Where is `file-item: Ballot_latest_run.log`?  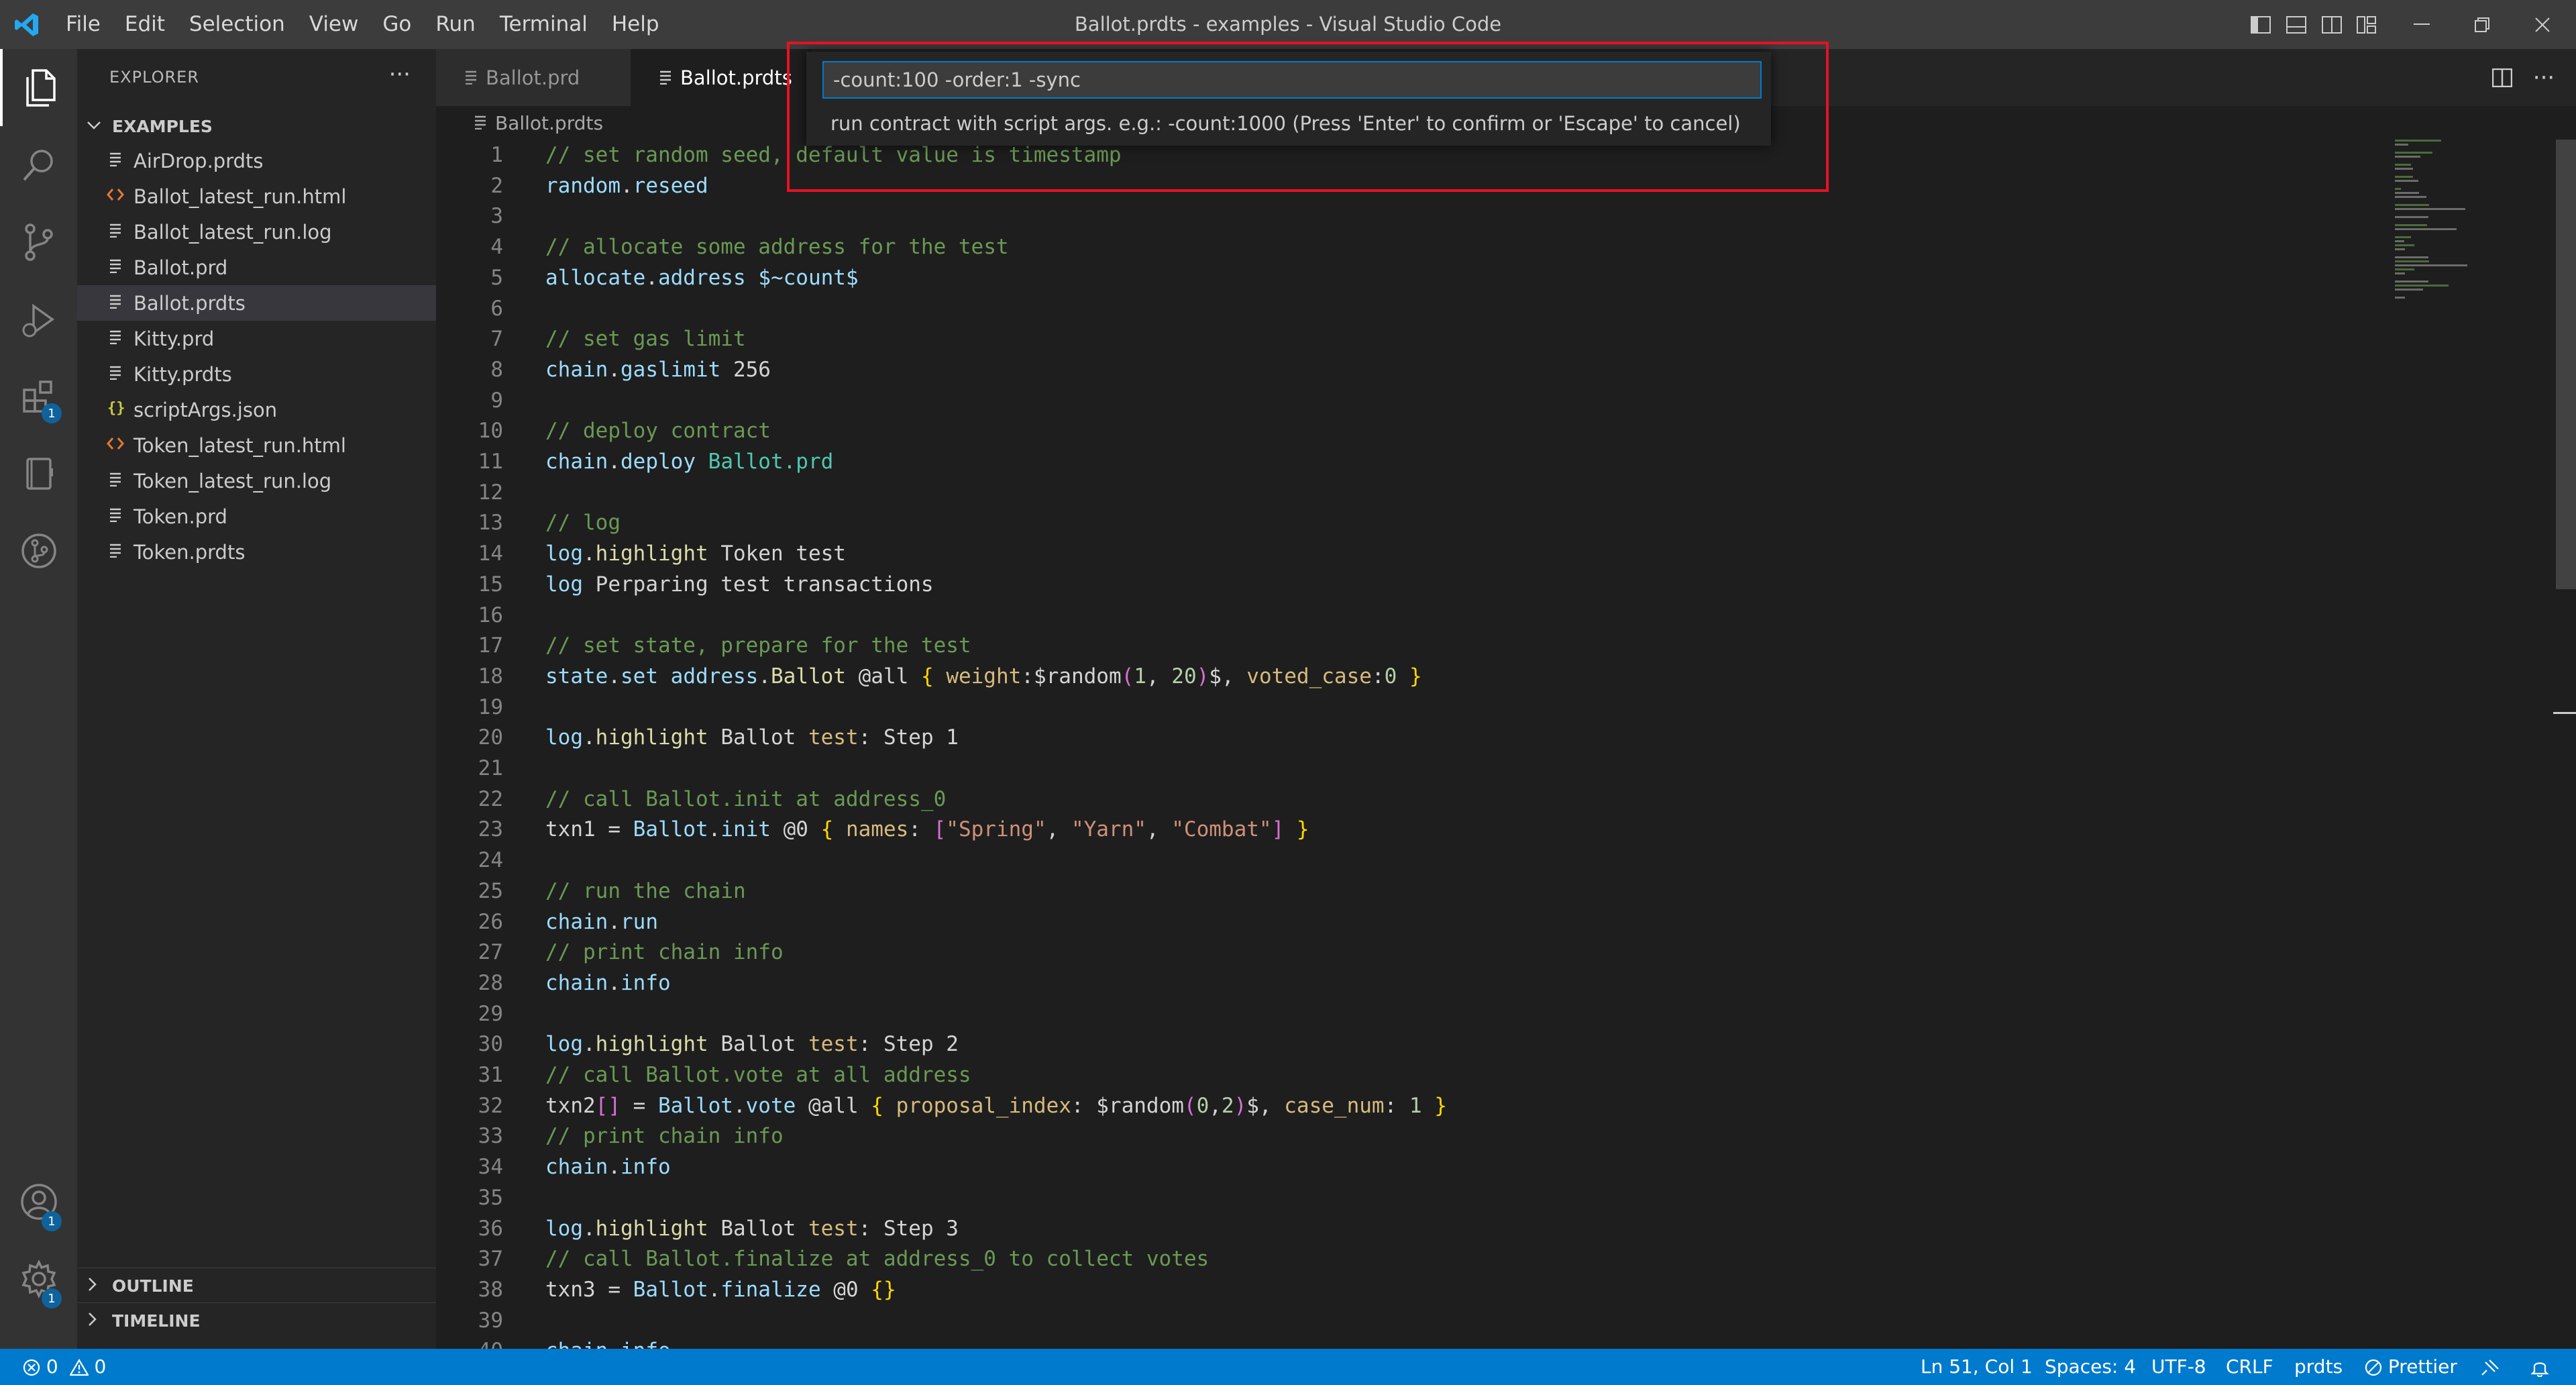 file-item: Ballot_latest_run.log is located at coordinates (256, 232).